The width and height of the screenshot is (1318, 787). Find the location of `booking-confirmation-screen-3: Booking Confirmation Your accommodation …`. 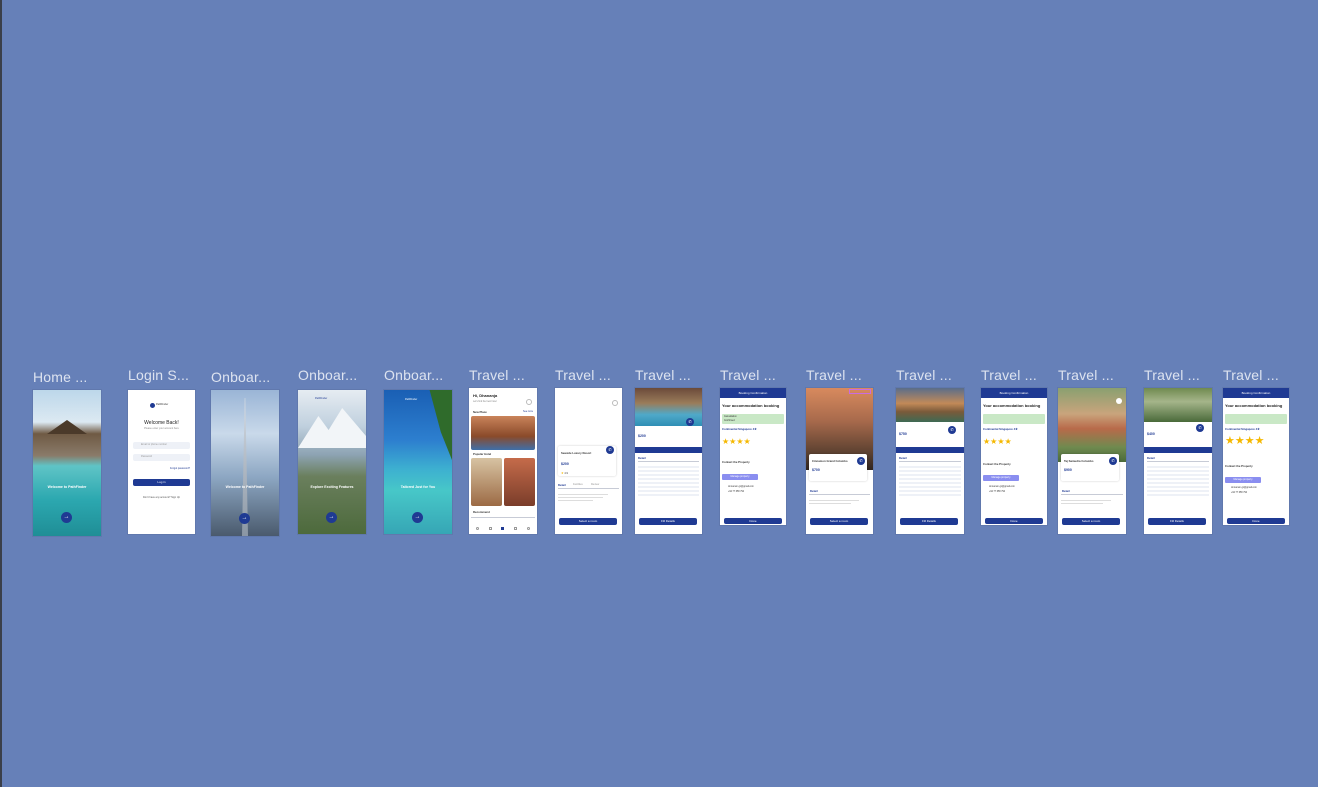

booking-confirmation-screen-3: Booking Confirmation Your accommodation … is located at coordinates (1256, 456).